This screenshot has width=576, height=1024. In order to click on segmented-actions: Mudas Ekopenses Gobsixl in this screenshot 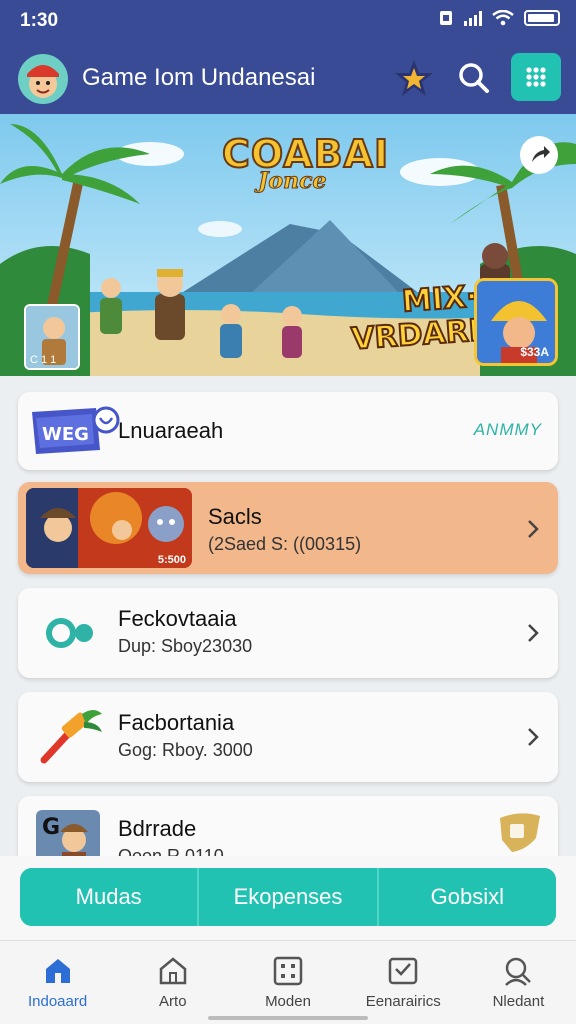, I will do `click(288, 897)`.